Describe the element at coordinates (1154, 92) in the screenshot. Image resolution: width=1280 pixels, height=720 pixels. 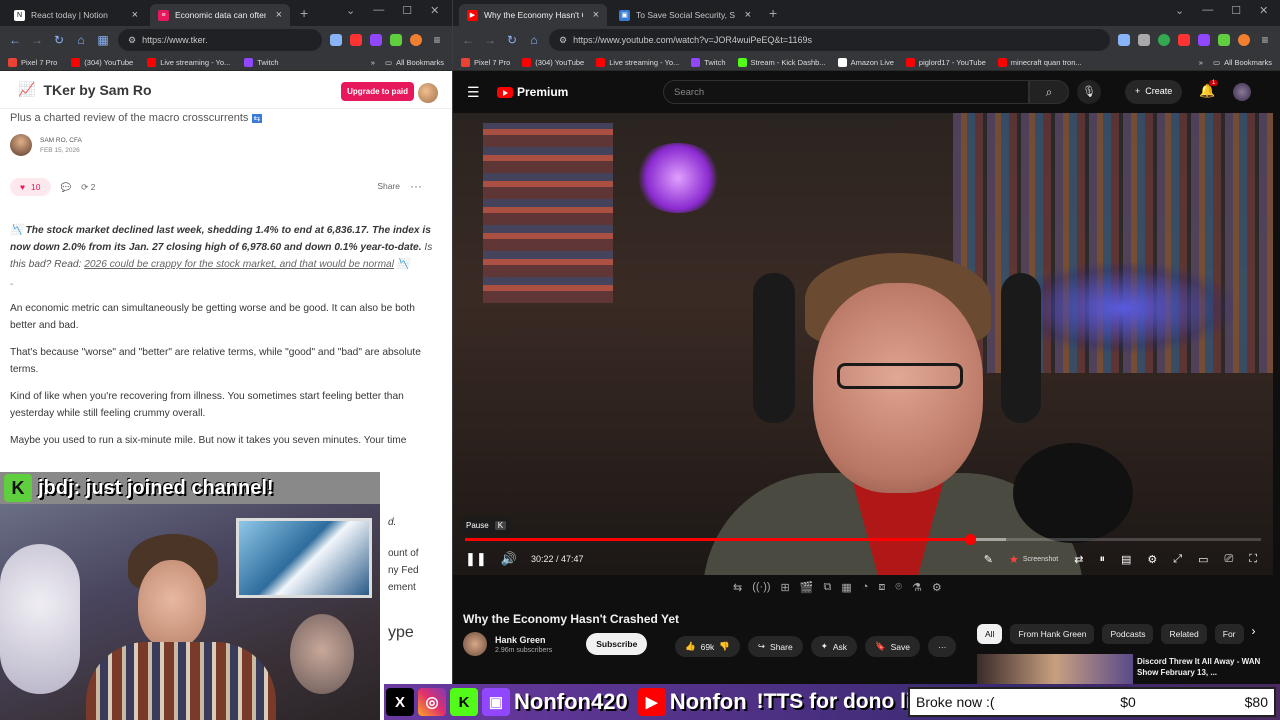
I see `create-button: + Create` at that location.